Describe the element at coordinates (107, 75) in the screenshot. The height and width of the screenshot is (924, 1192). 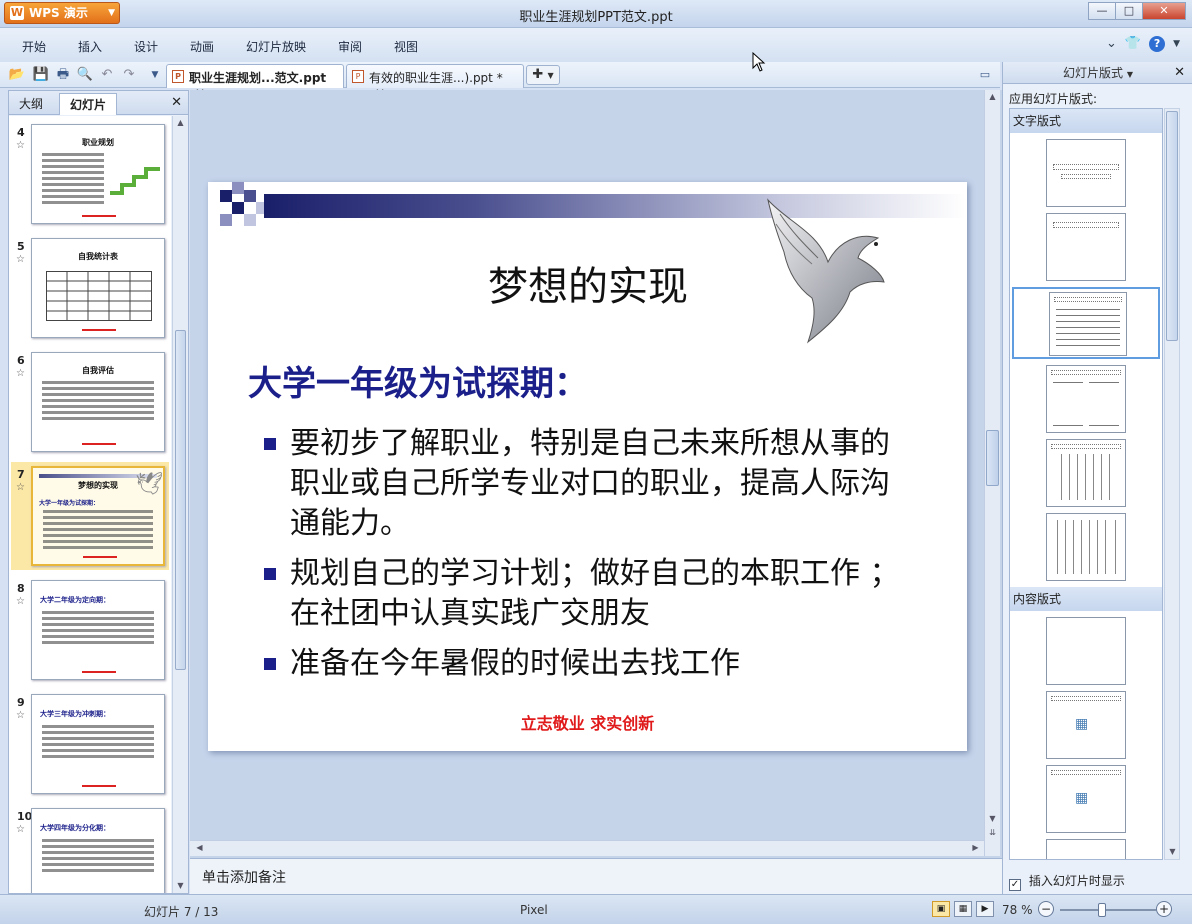
I see `undo-icon: ↶` at that location.